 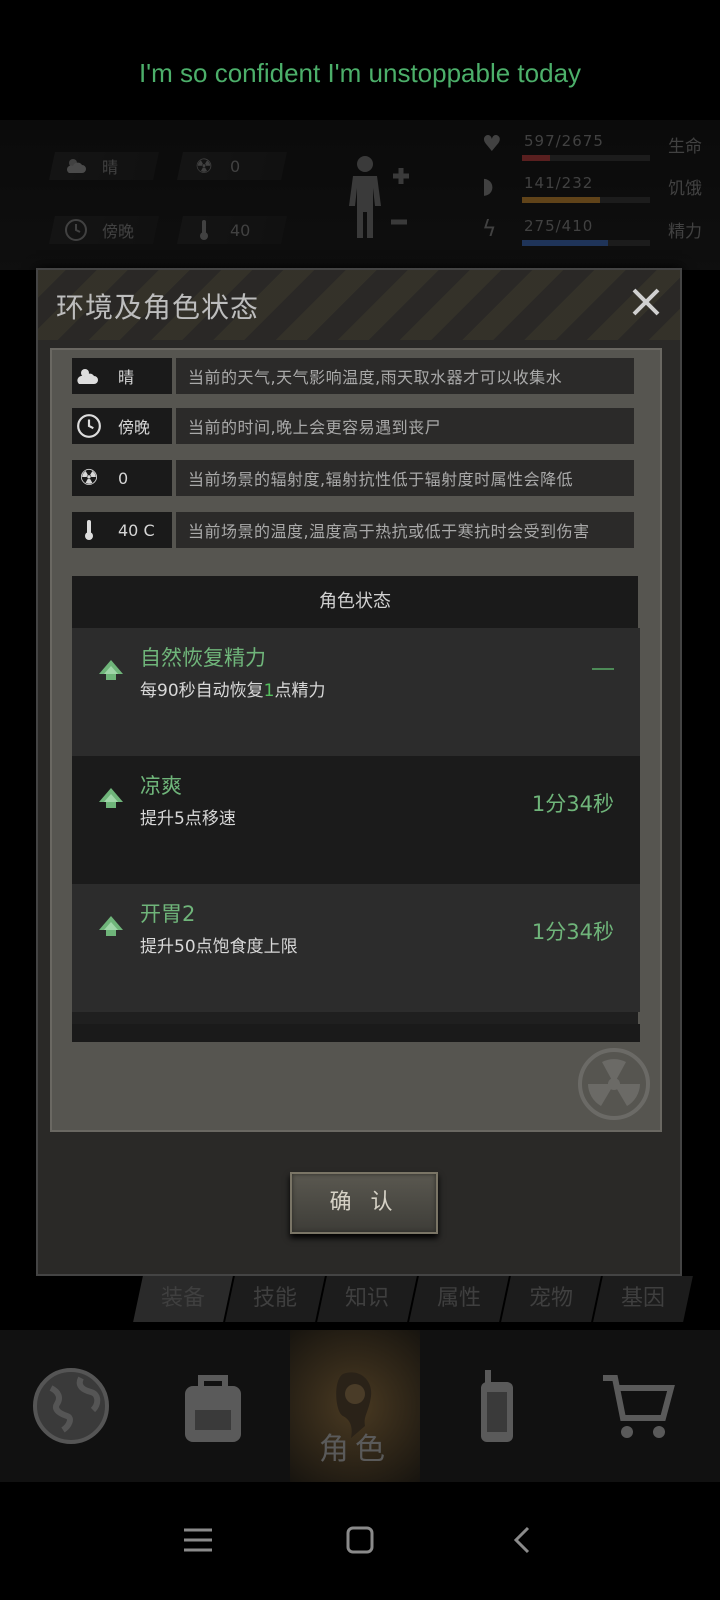 I want to click on env-key: 傍晚, so click(x=134, y=427).